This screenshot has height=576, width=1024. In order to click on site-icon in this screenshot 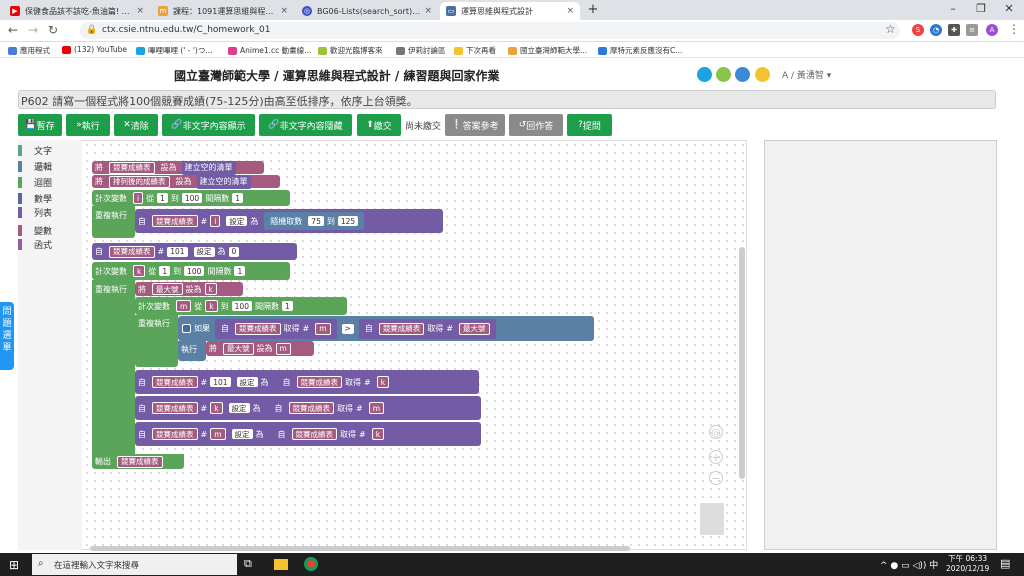, I will do `click(602, 50)`.